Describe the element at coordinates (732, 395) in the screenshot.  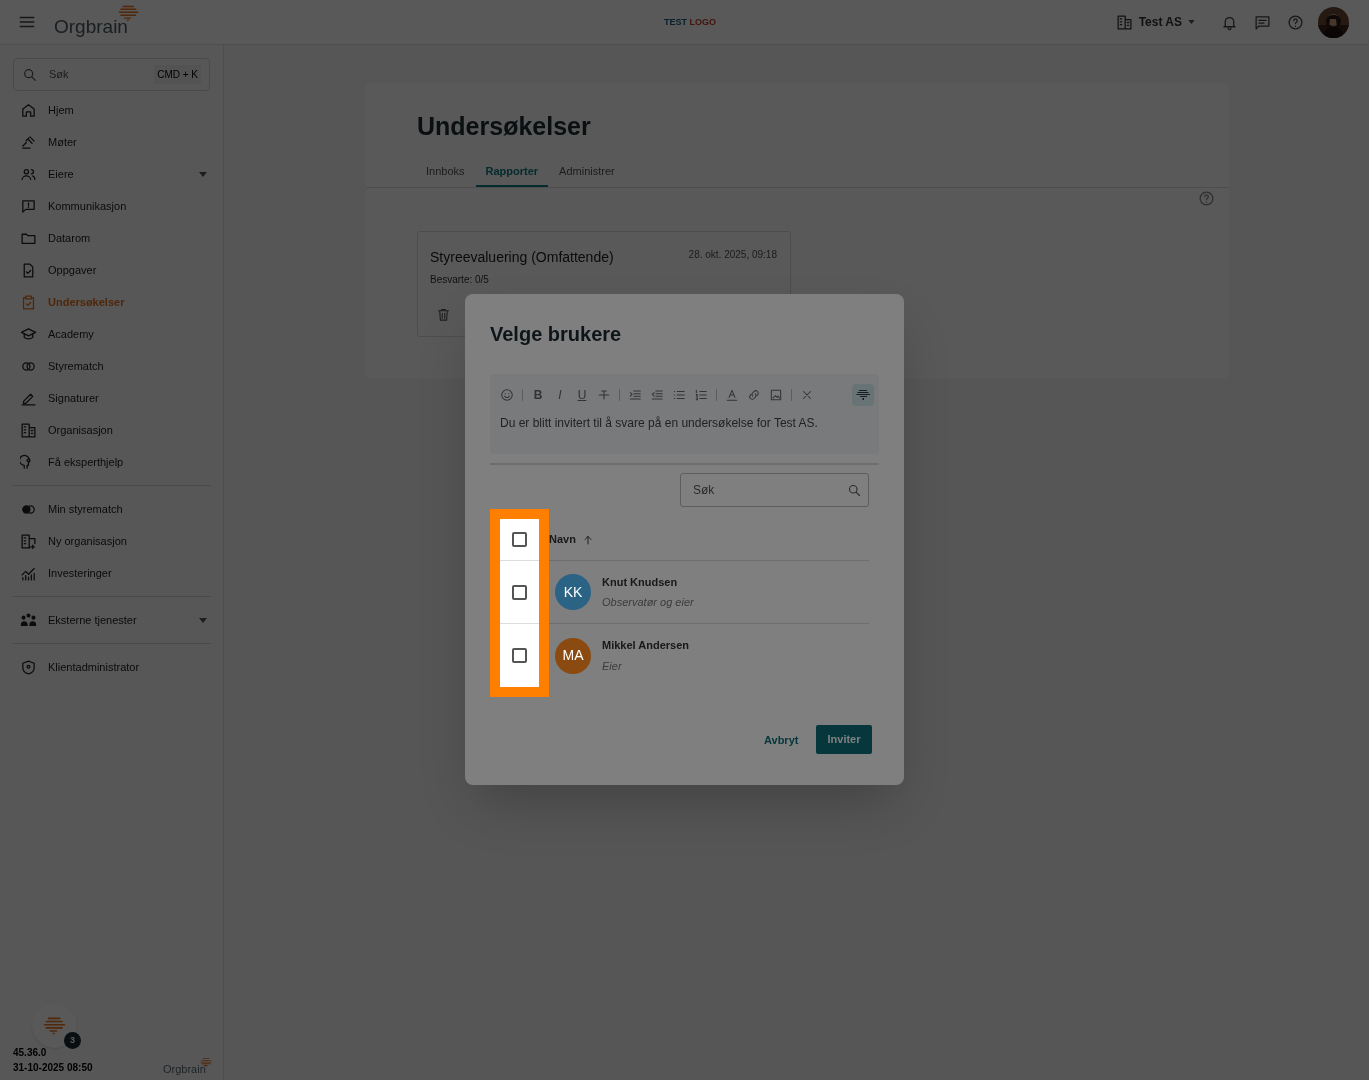
I see `text-color-icon` at that location.